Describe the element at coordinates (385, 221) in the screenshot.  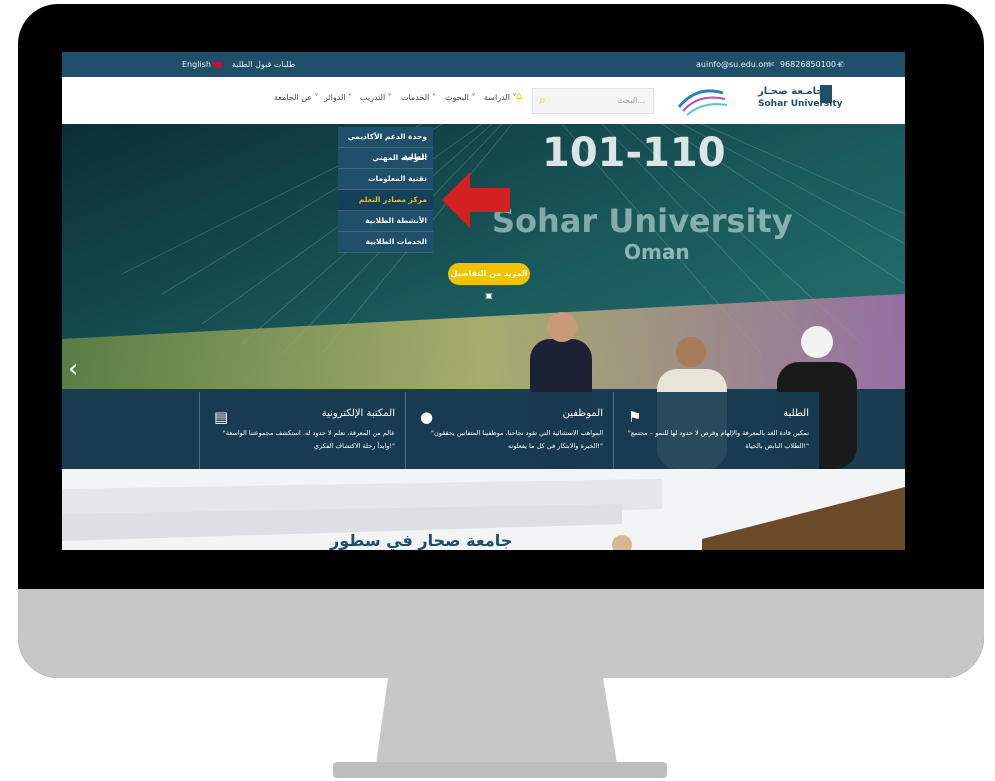
I see `dropdown-item-student-activities: الأنشطة الطلابية` at that location.